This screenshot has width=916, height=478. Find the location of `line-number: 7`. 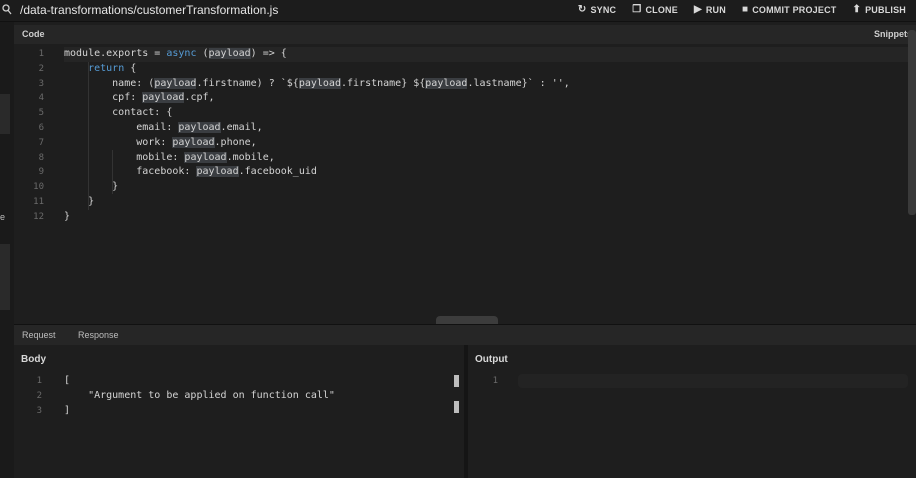

line-number: 7 is located at coordinates (41, 142).